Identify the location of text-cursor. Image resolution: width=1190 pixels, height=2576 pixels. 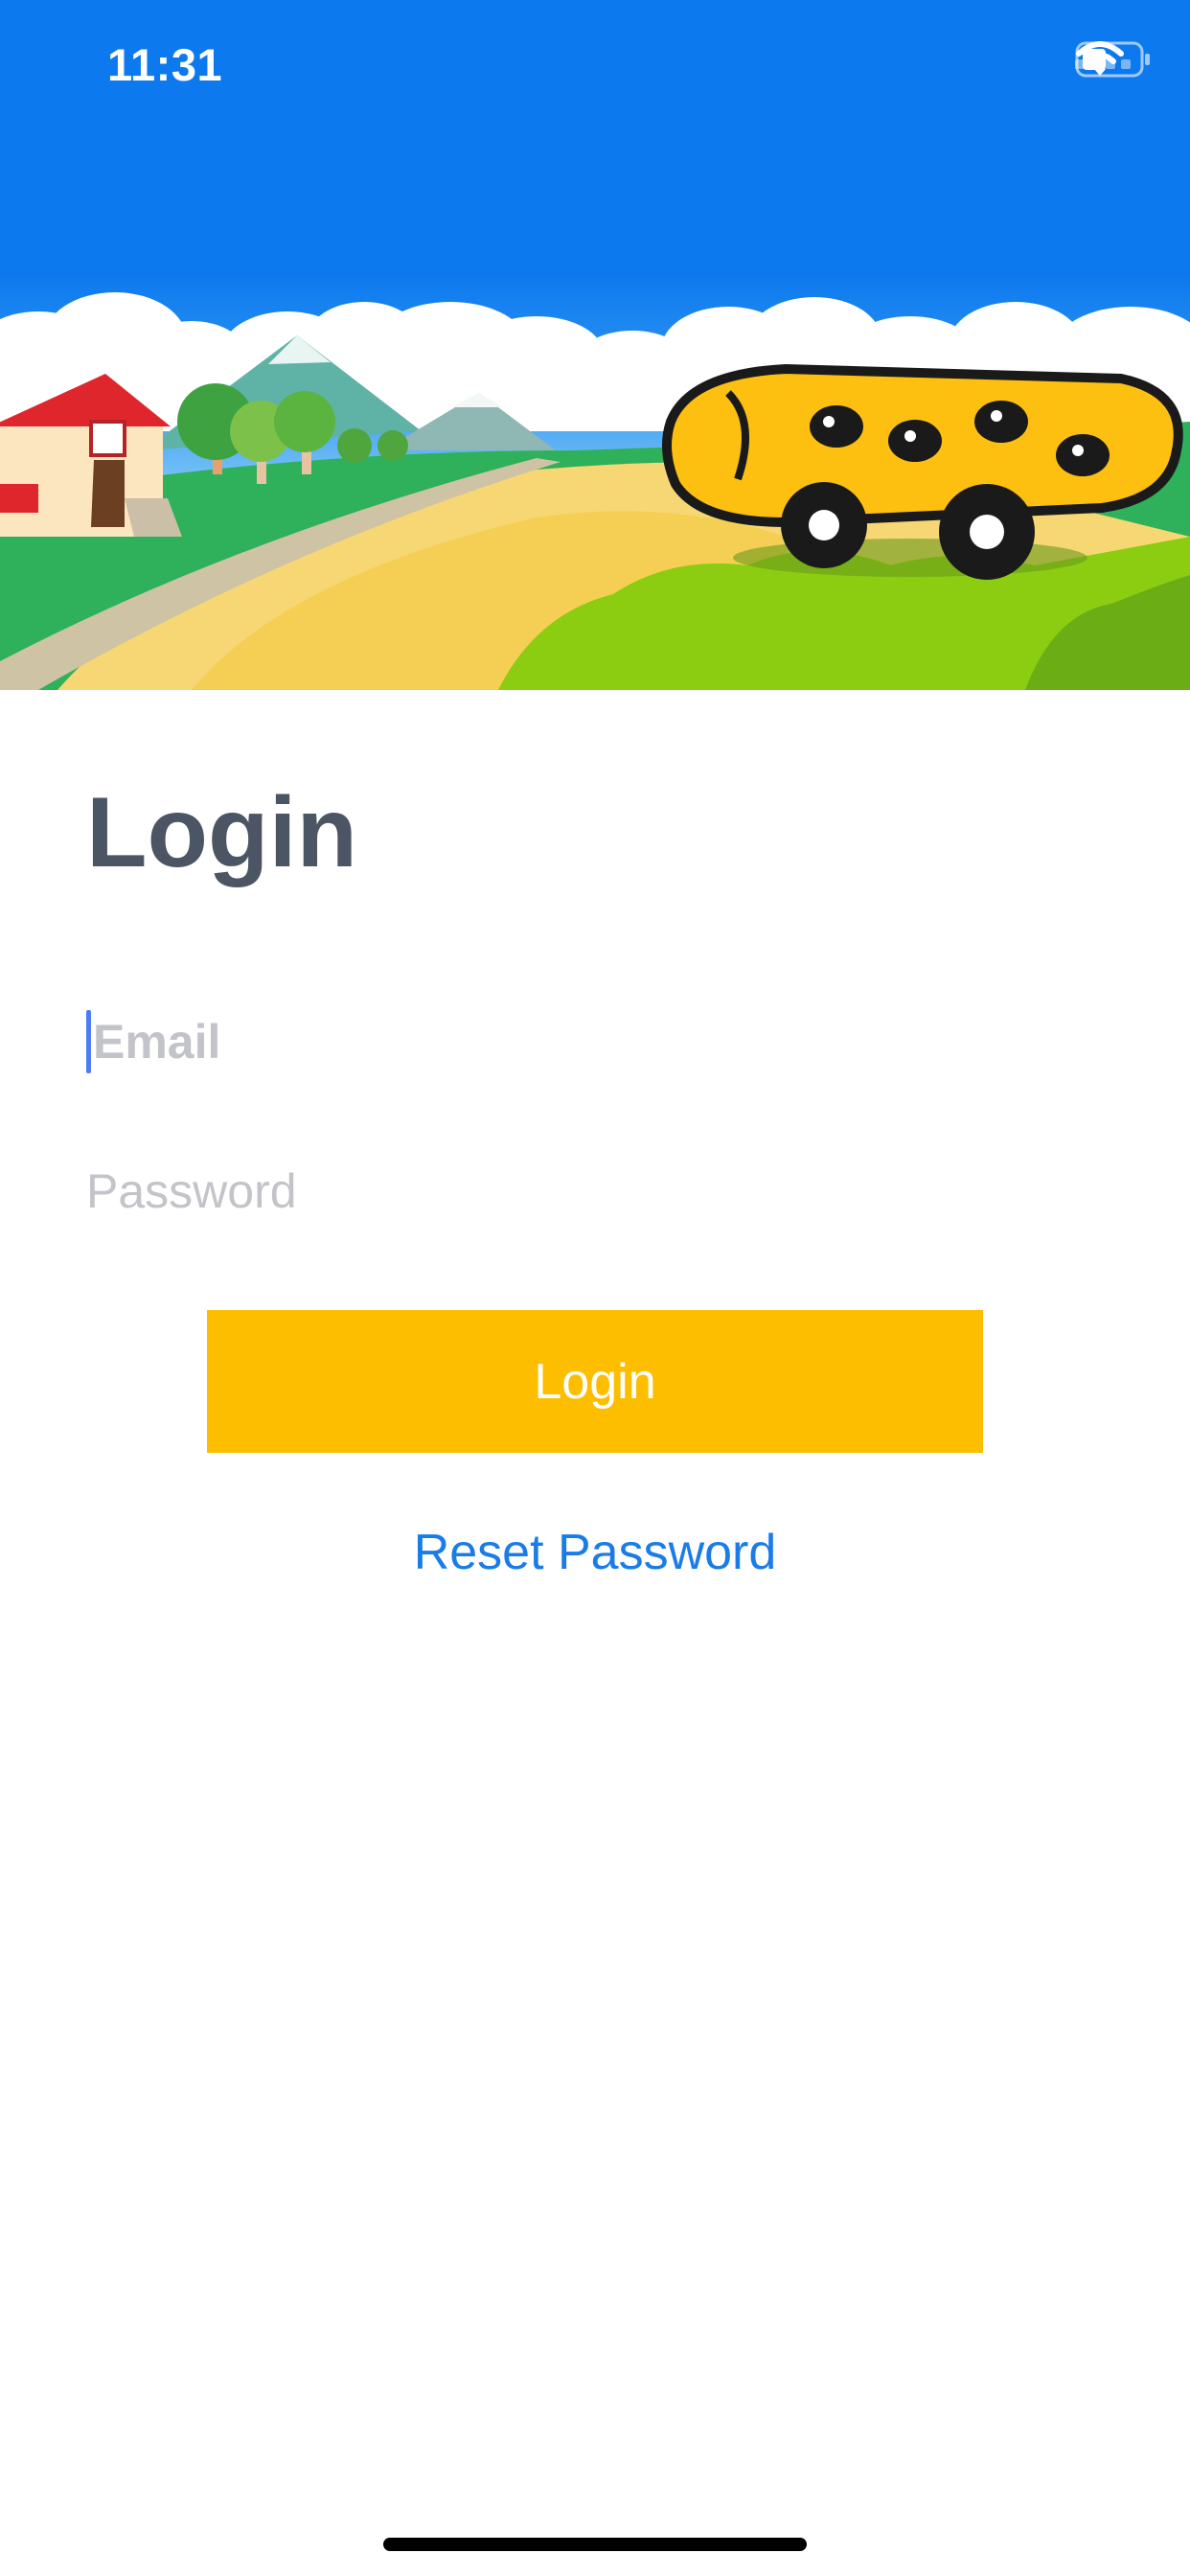
(89, 1041).